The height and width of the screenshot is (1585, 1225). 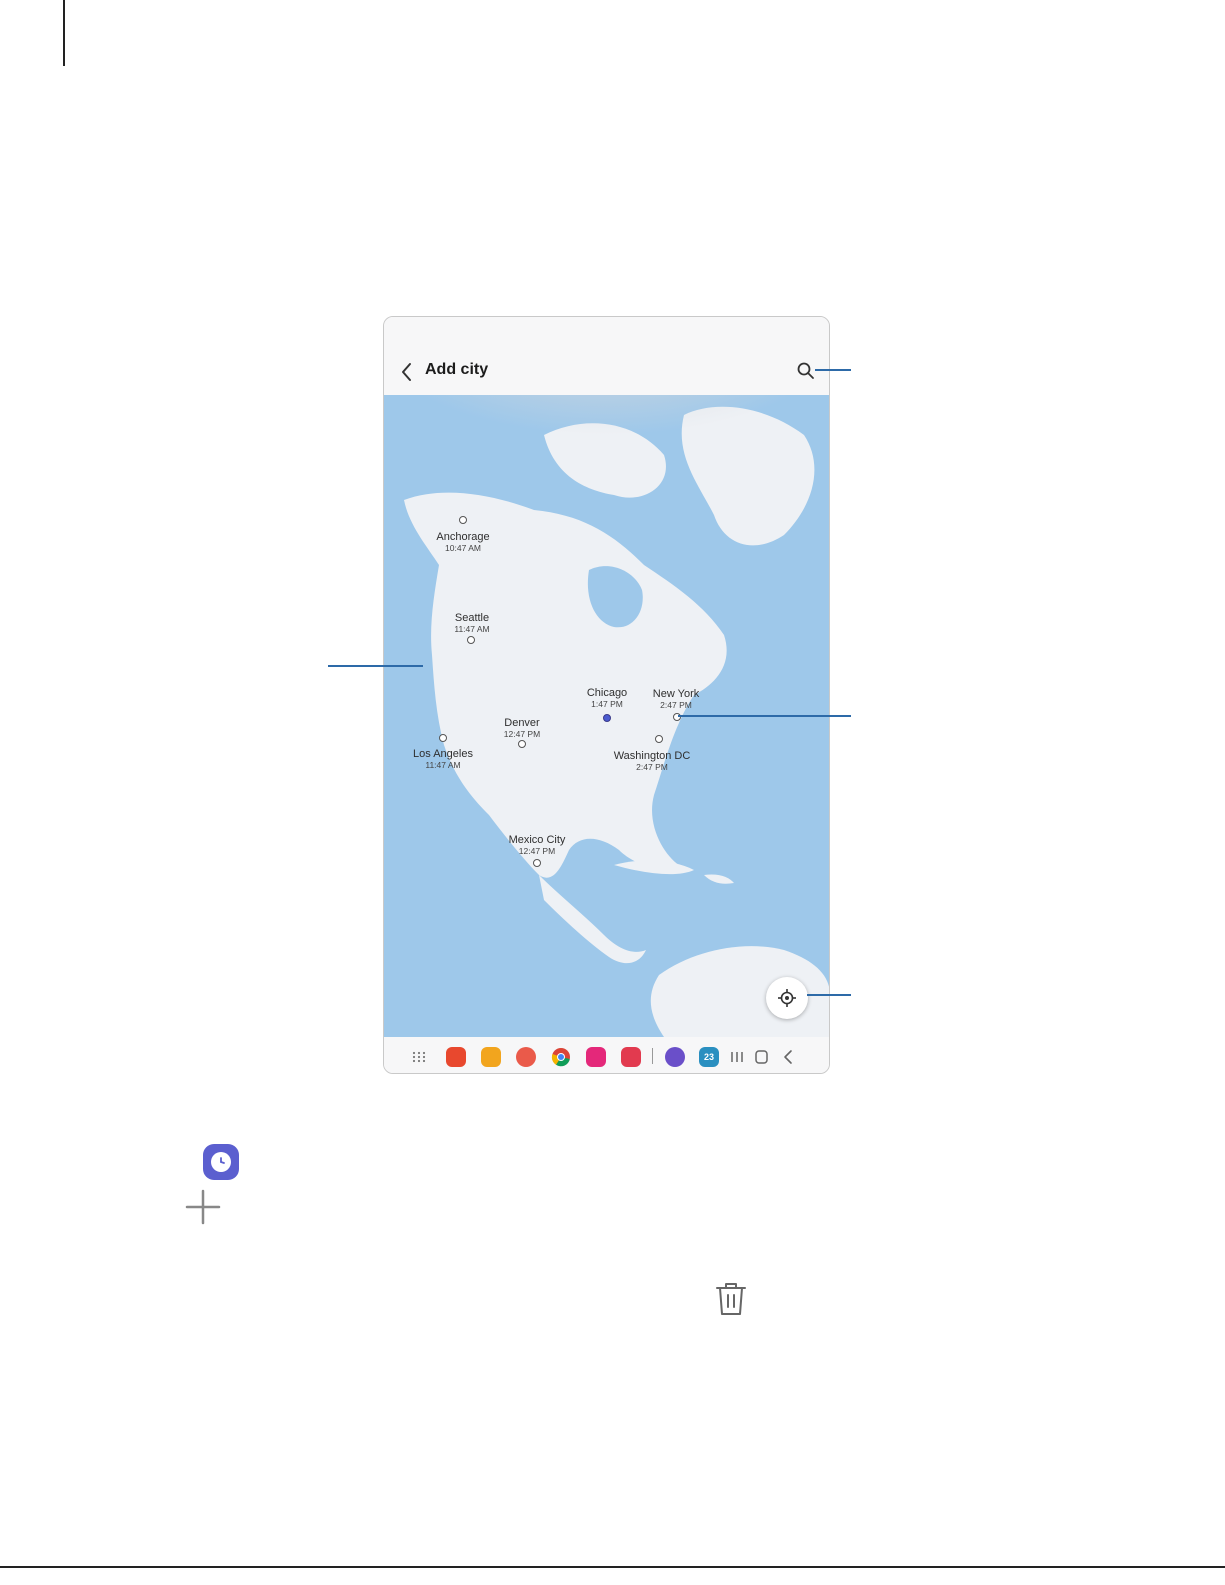 What do you see at coordinates (833, 370) in the screenshot?
I see `callout-line-search` at bounding box center [833, 370].